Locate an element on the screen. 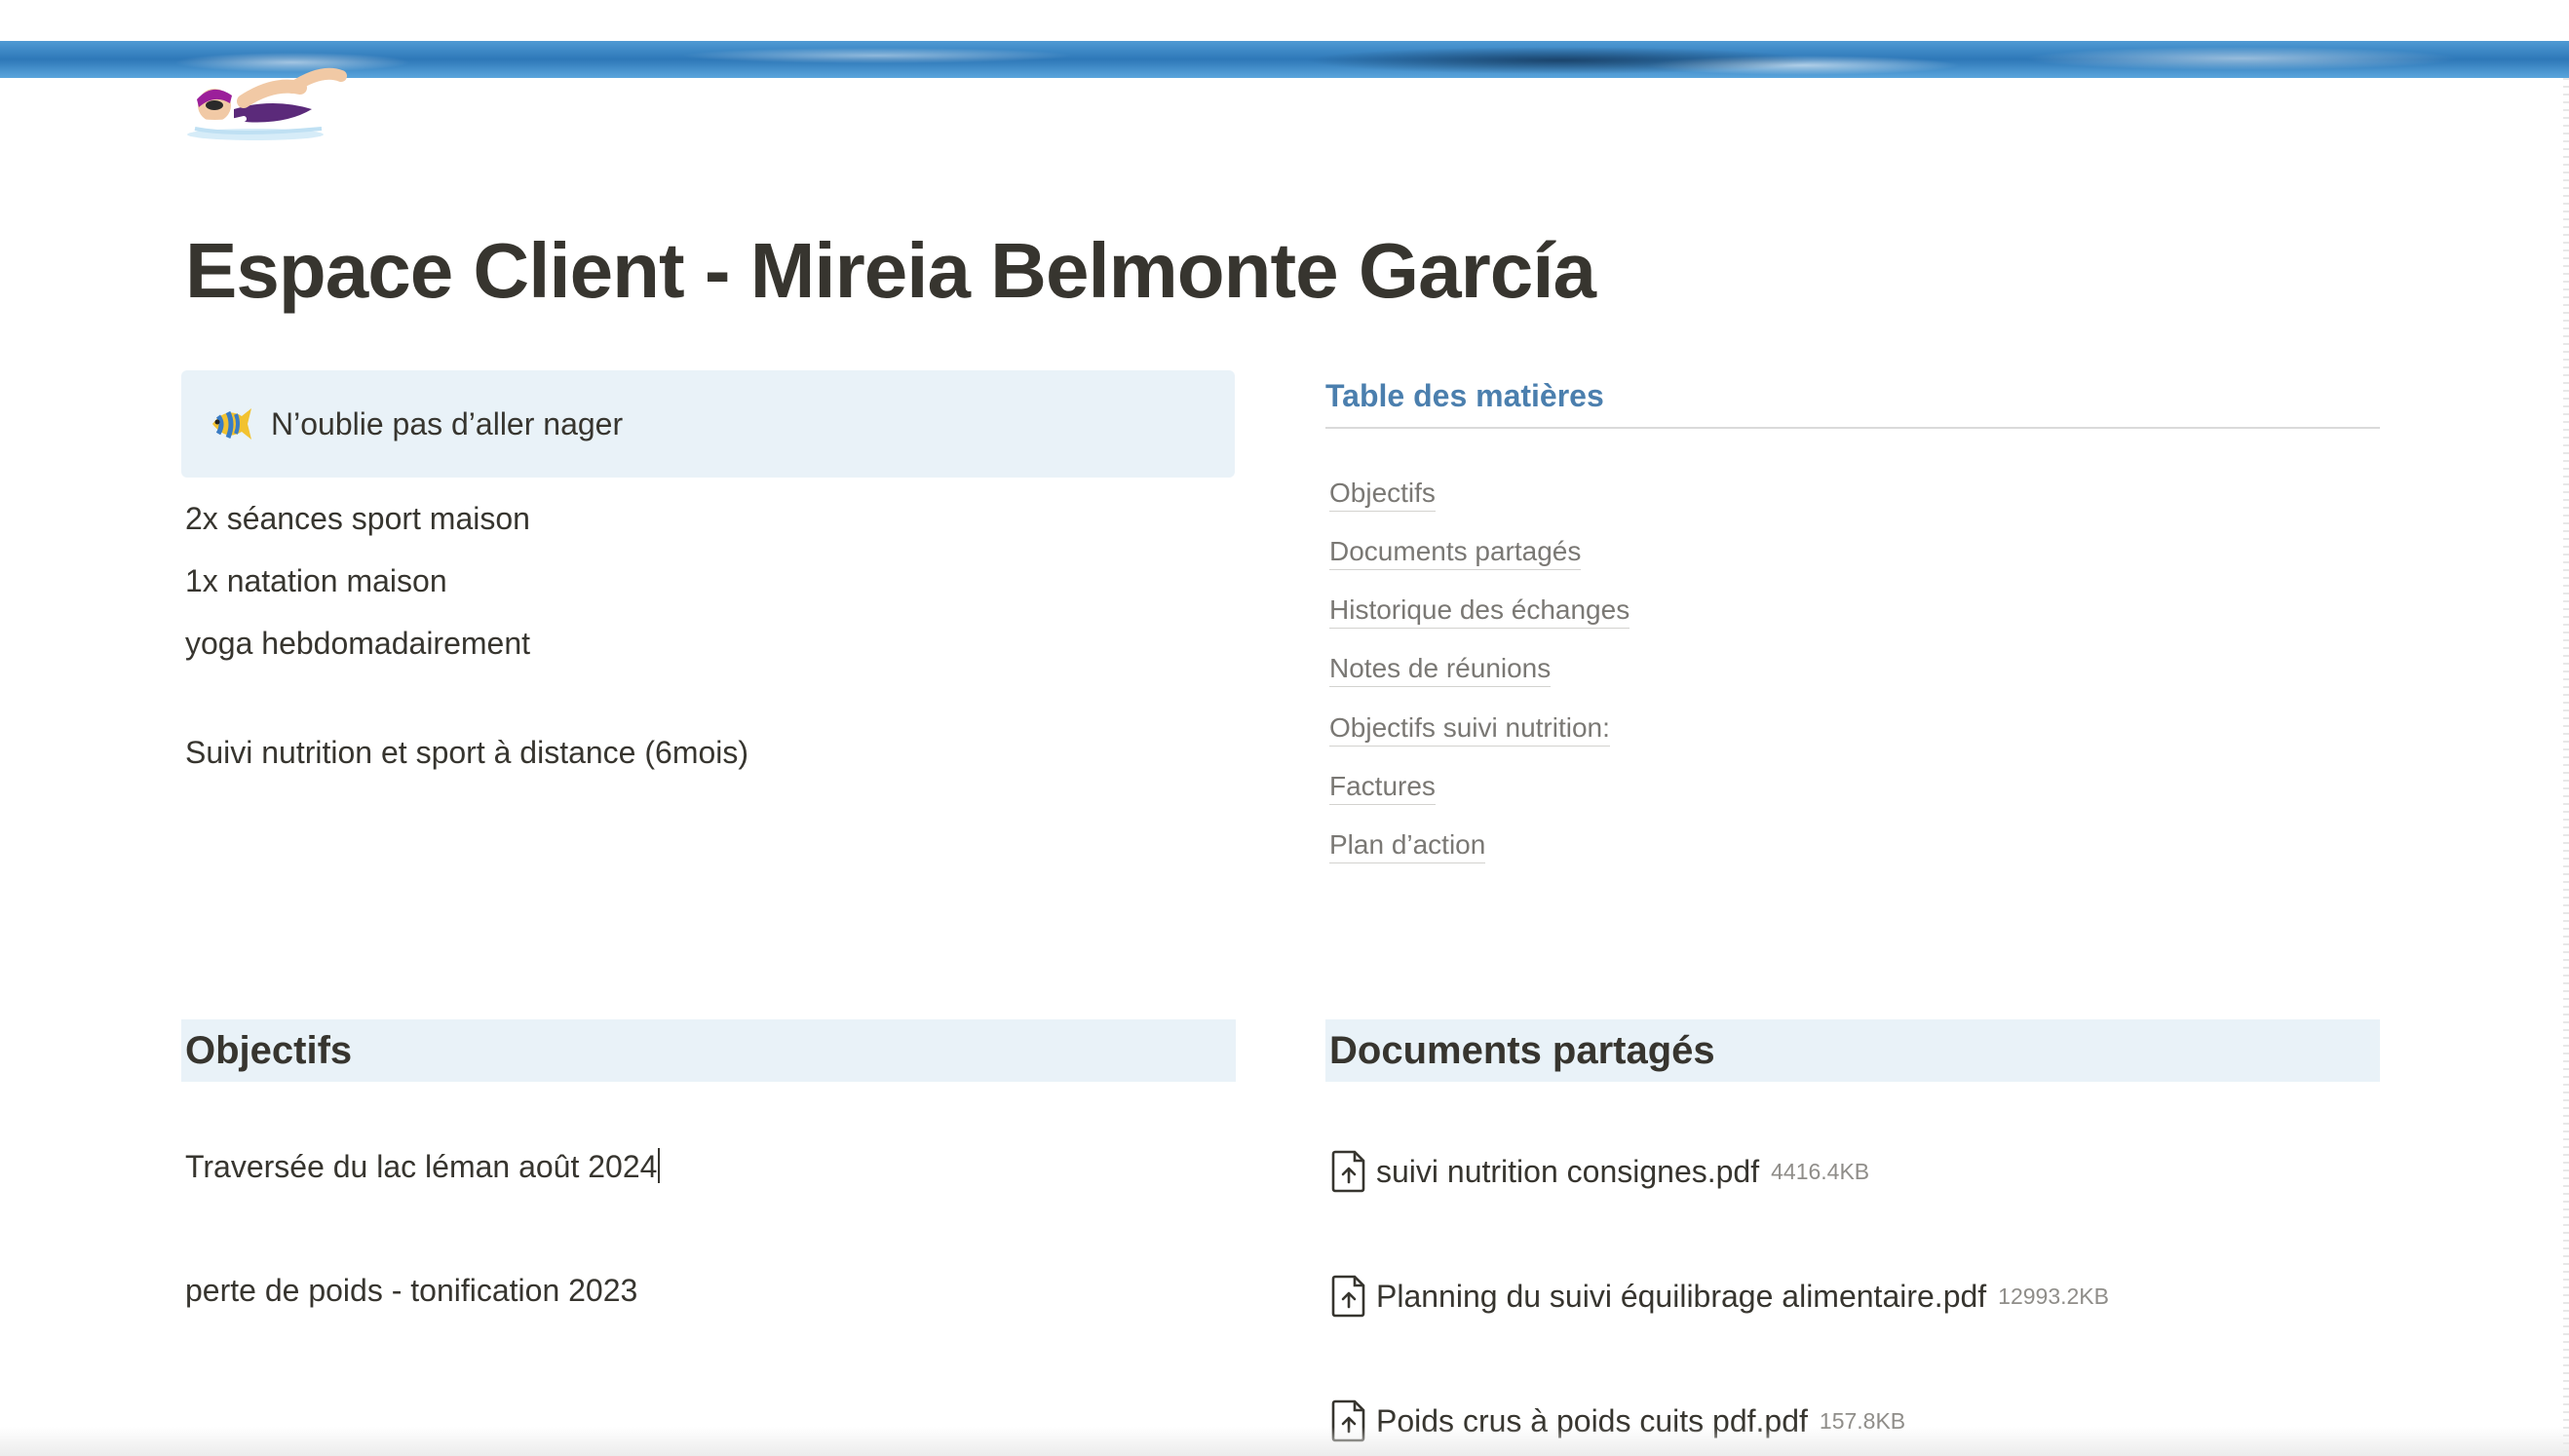 This screenshot has height=1456, width=2569. file-name: suivi nutrition consignes.pdf is located at coordinates (1568, 1171).